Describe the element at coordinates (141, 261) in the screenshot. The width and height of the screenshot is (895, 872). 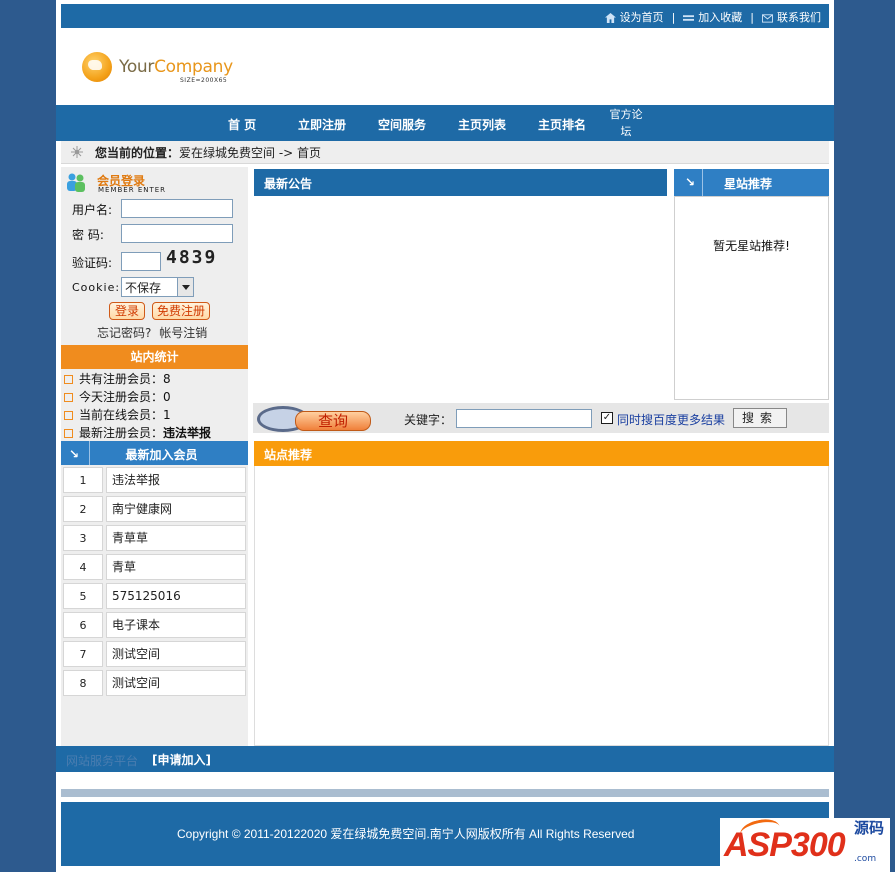
I see `captcha-input` at that location.